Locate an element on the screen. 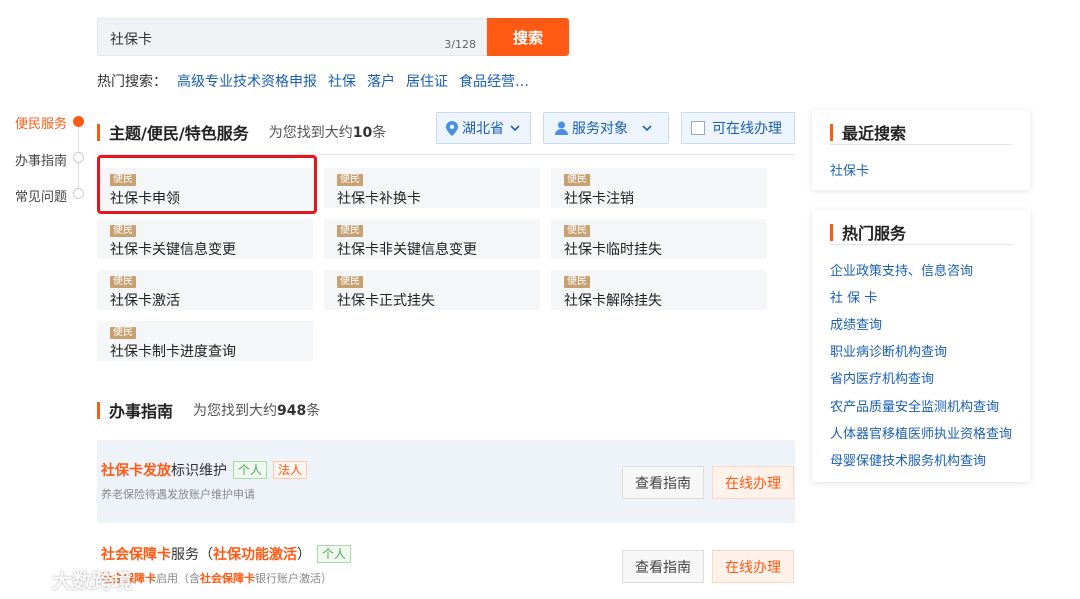 This screenshot has height=599, width=1080. recent-search-link: 社保卡 is located at coordinates (849, 169).